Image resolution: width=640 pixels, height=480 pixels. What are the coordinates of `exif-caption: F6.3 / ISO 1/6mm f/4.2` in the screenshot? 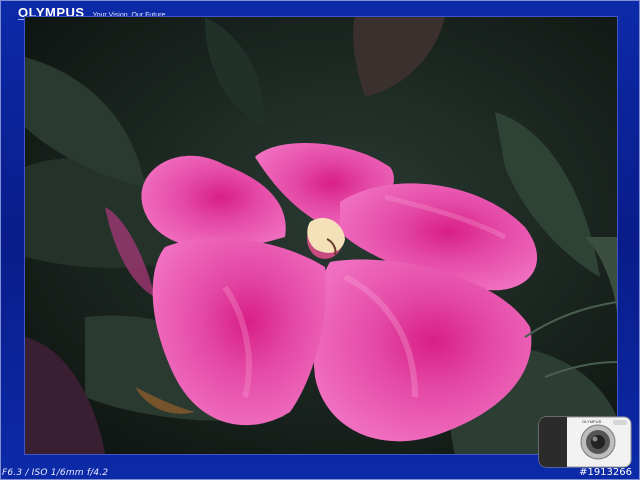 It's located at (55, 473).